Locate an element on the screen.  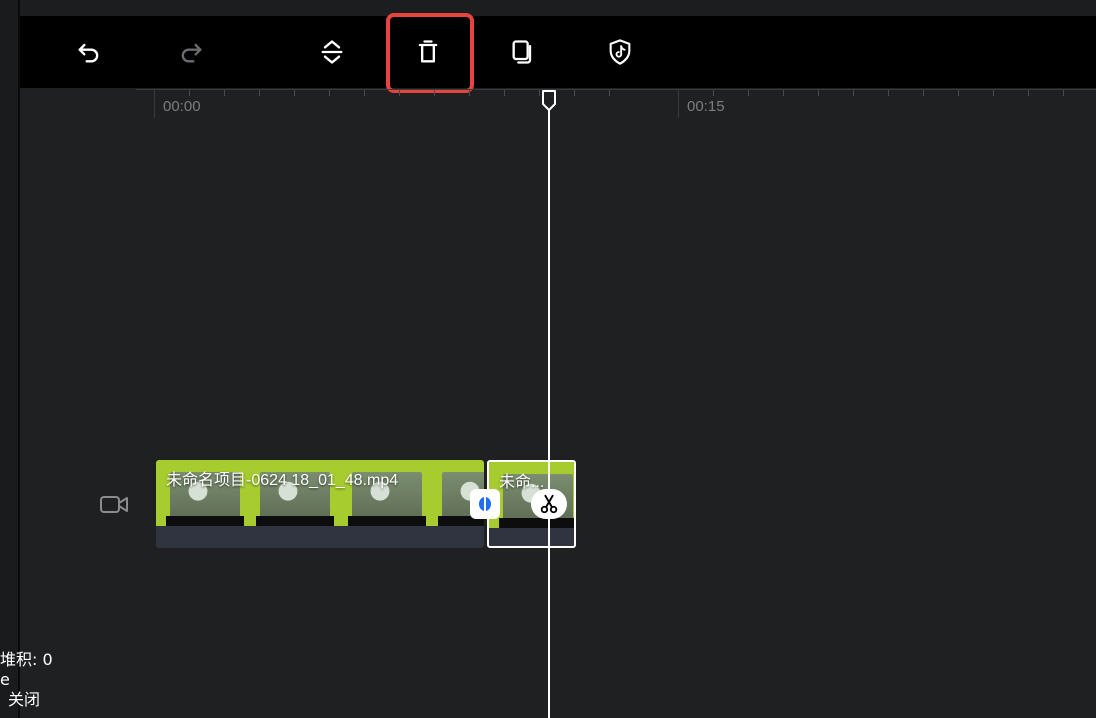
ruler-baseline is located at coordinates (616, 89).